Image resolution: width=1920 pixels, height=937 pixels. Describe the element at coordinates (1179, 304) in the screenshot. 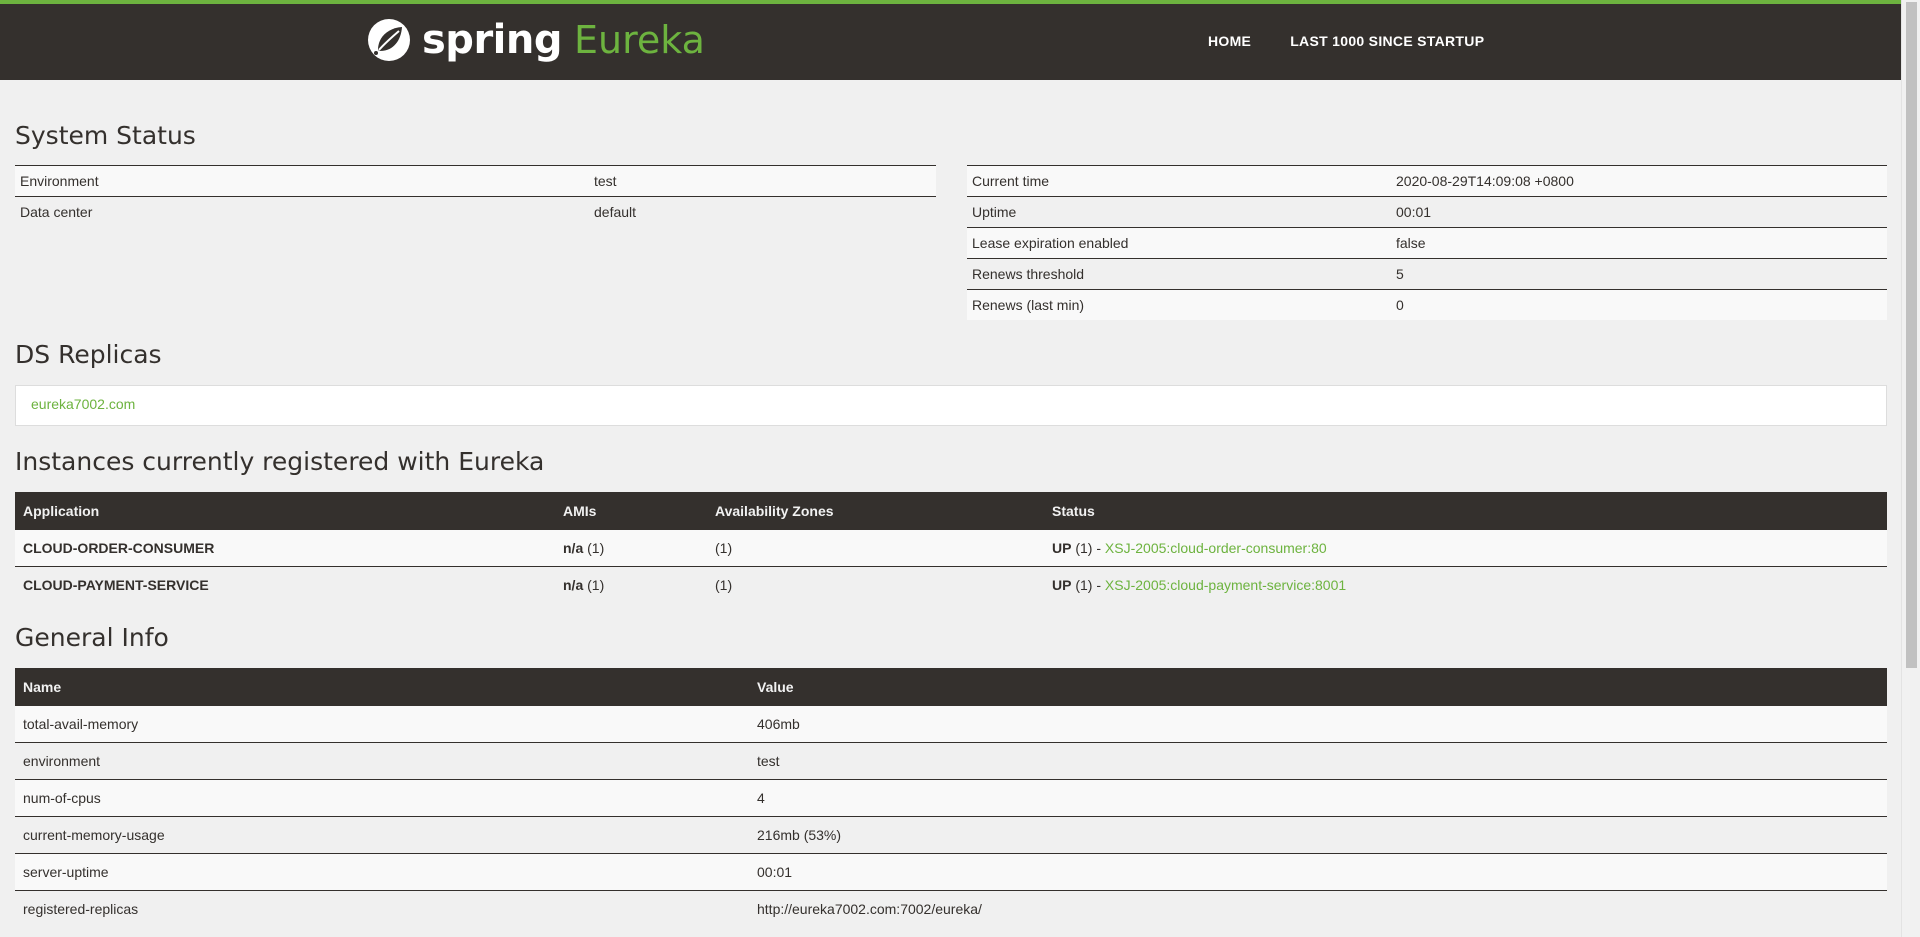

I see `renews-last-min-label: Renews (last min)` at that location.